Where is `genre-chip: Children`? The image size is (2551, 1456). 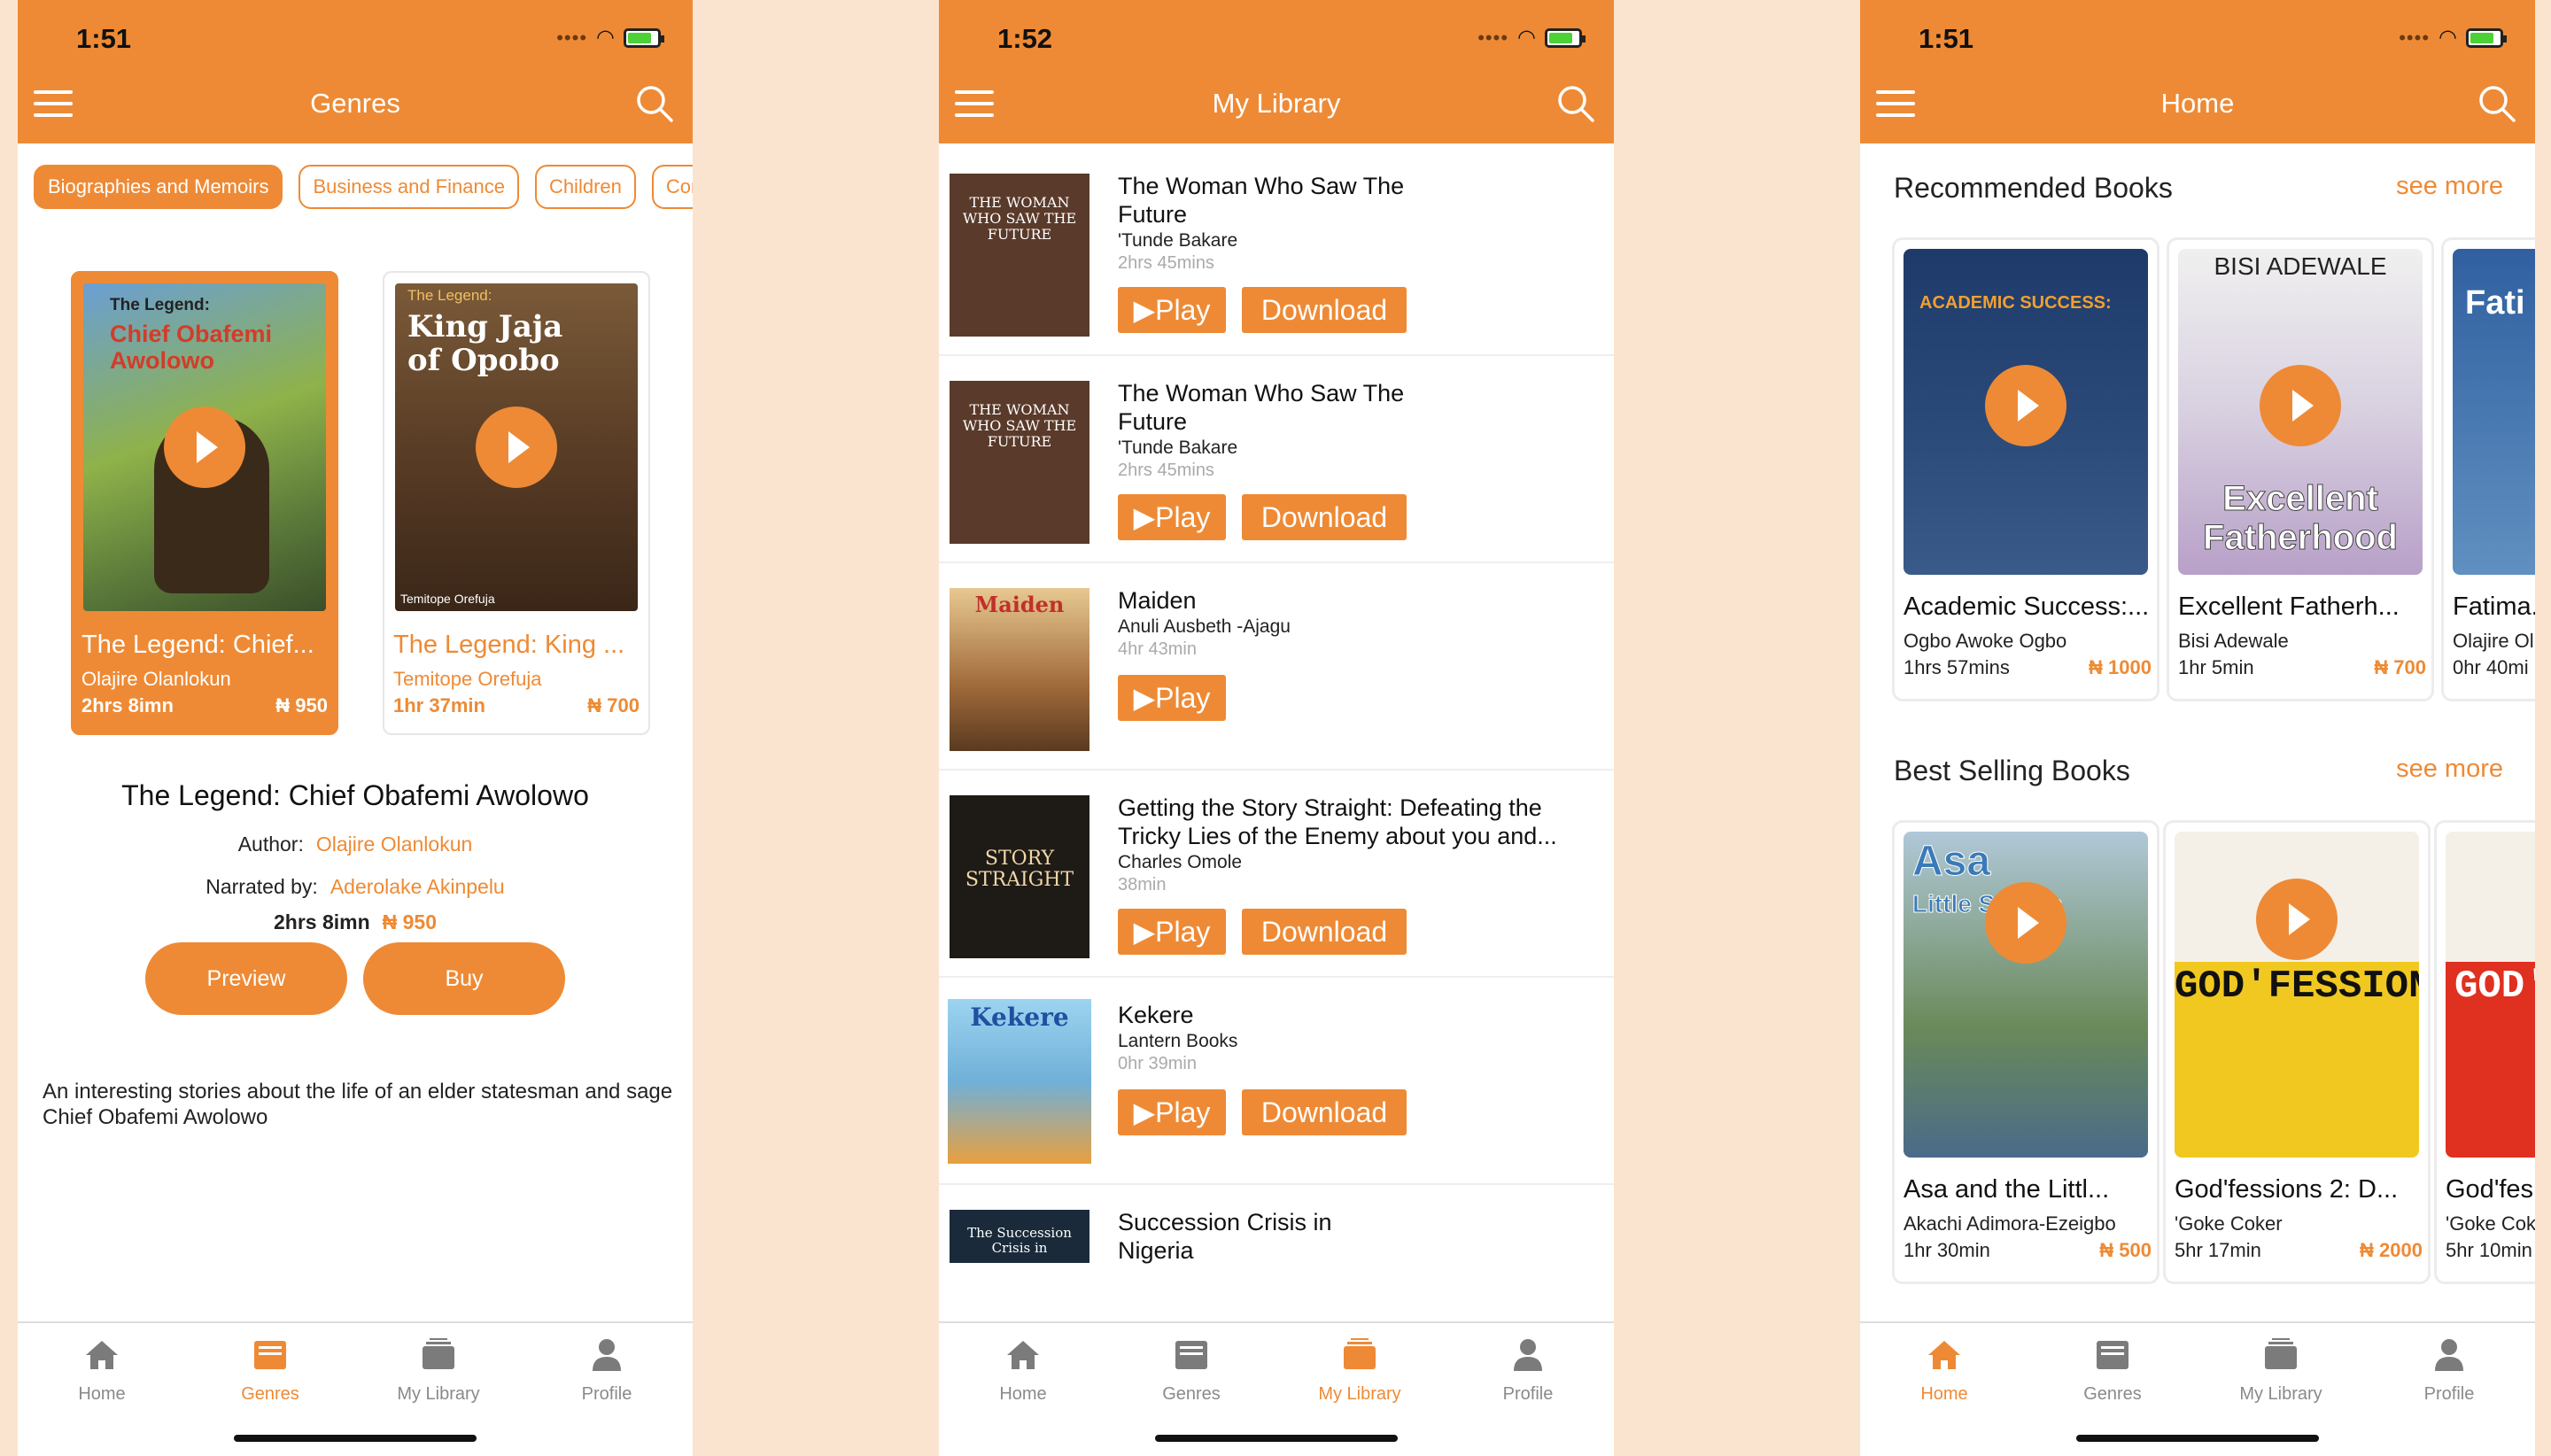 genre-chip: Children is located at coordinates (585, 187).